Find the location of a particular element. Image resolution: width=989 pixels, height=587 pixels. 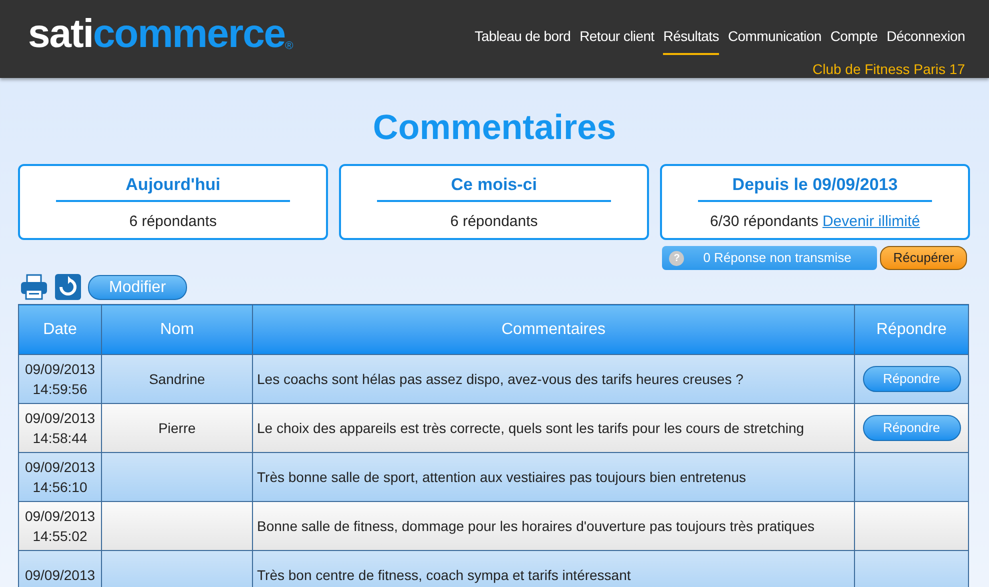

nav-link: Communication is located at coordinates (775, 40).